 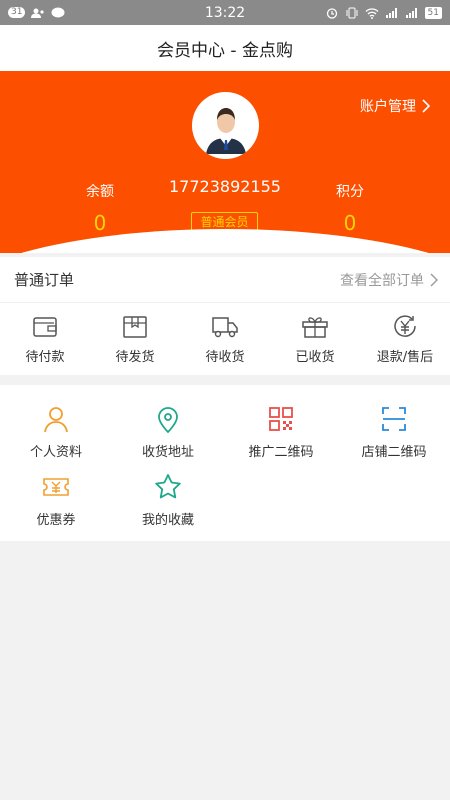 I want to click on order-pending-receipt: 待收货, so click(x=225, y=339).